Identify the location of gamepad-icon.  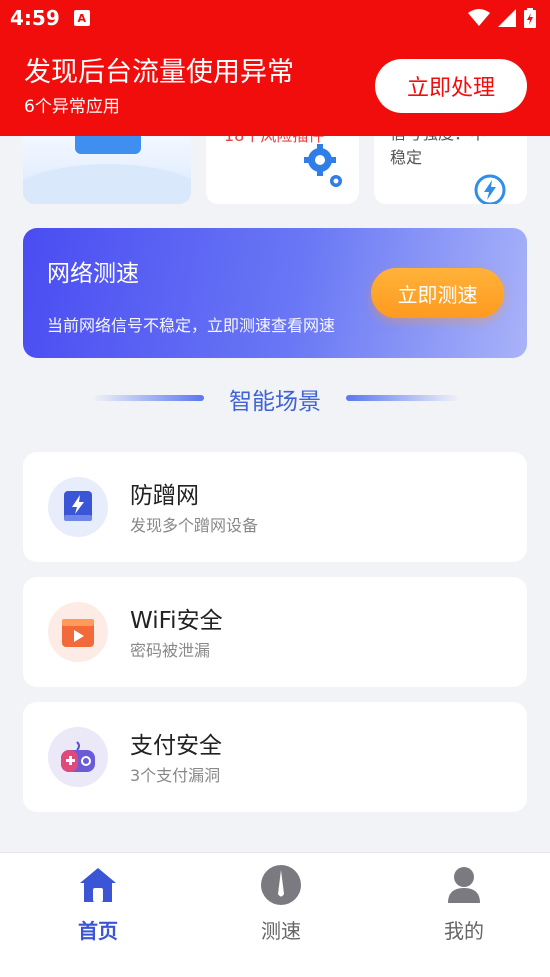
(78, 756).